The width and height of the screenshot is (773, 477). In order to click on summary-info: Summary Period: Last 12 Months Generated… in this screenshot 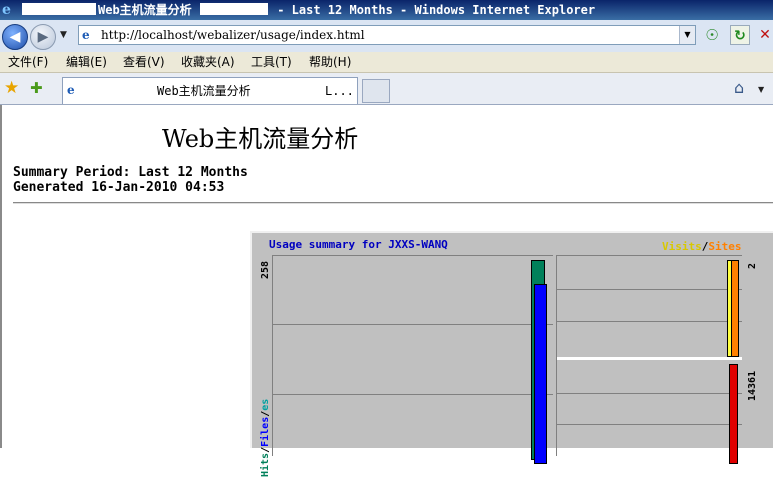, I will do `click(130, 180)`.